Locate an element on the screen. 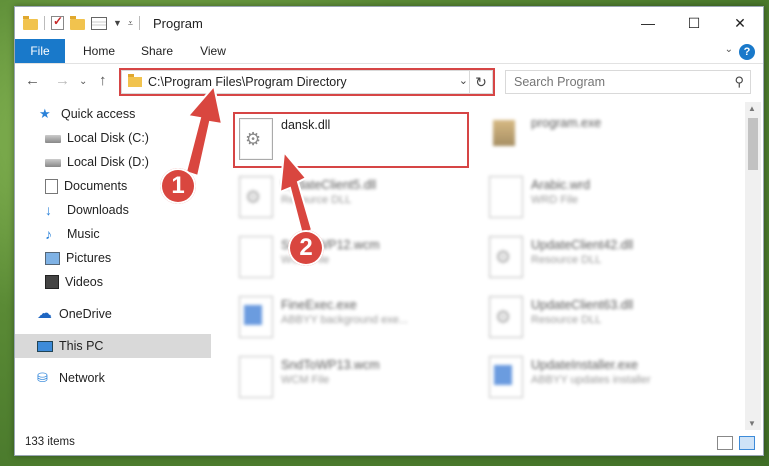 The width and height of the screenshot is (769, 466). quick-access-toolbar: ▼ ⩡ is located at coordinates (81, 22).